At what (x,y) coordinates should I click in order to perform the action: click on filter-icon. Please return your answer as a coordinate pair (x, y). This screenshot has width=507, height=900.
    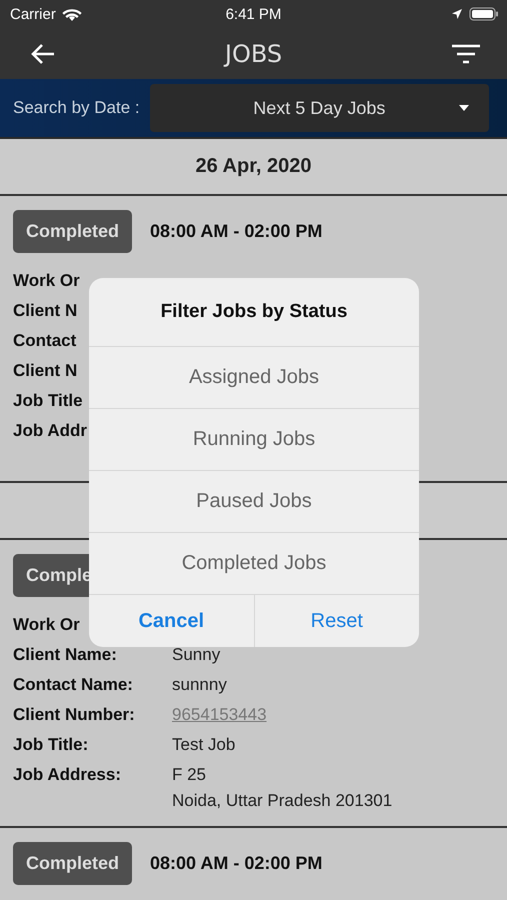
    Looking at the image, I should click on (466, 53).